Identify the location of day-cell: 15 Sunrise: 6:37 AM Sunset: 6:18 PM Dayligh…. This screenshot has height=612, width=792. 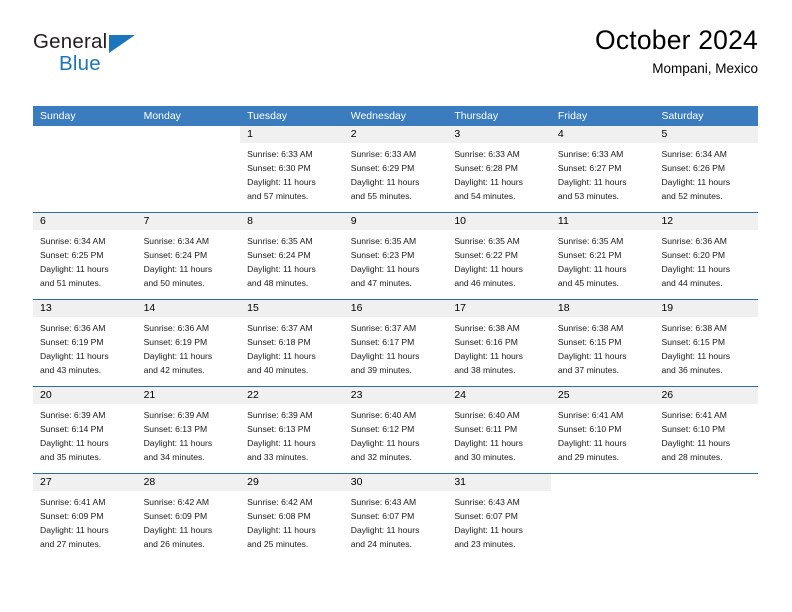
(292, 343).